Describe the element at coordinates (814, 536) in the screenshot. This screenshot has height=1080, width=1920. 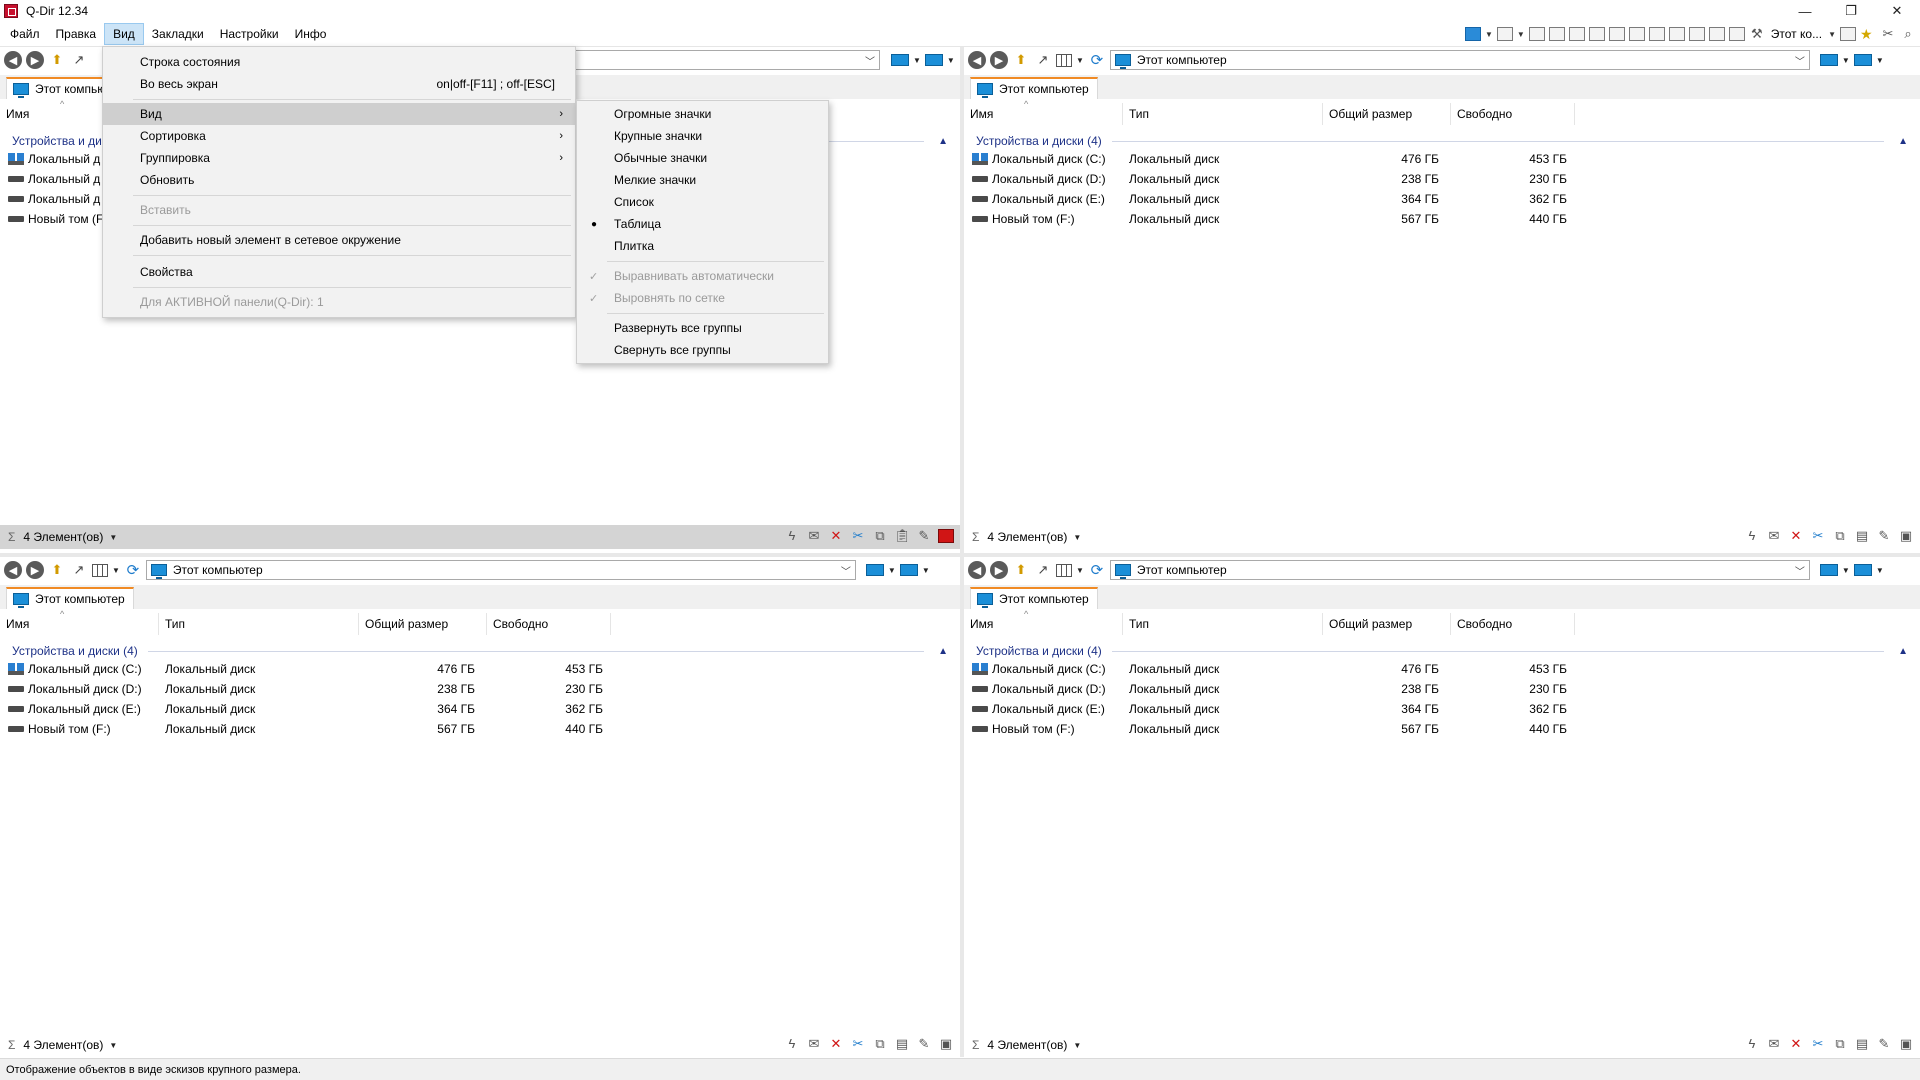
I see `mail-icon: ✉` at that location.